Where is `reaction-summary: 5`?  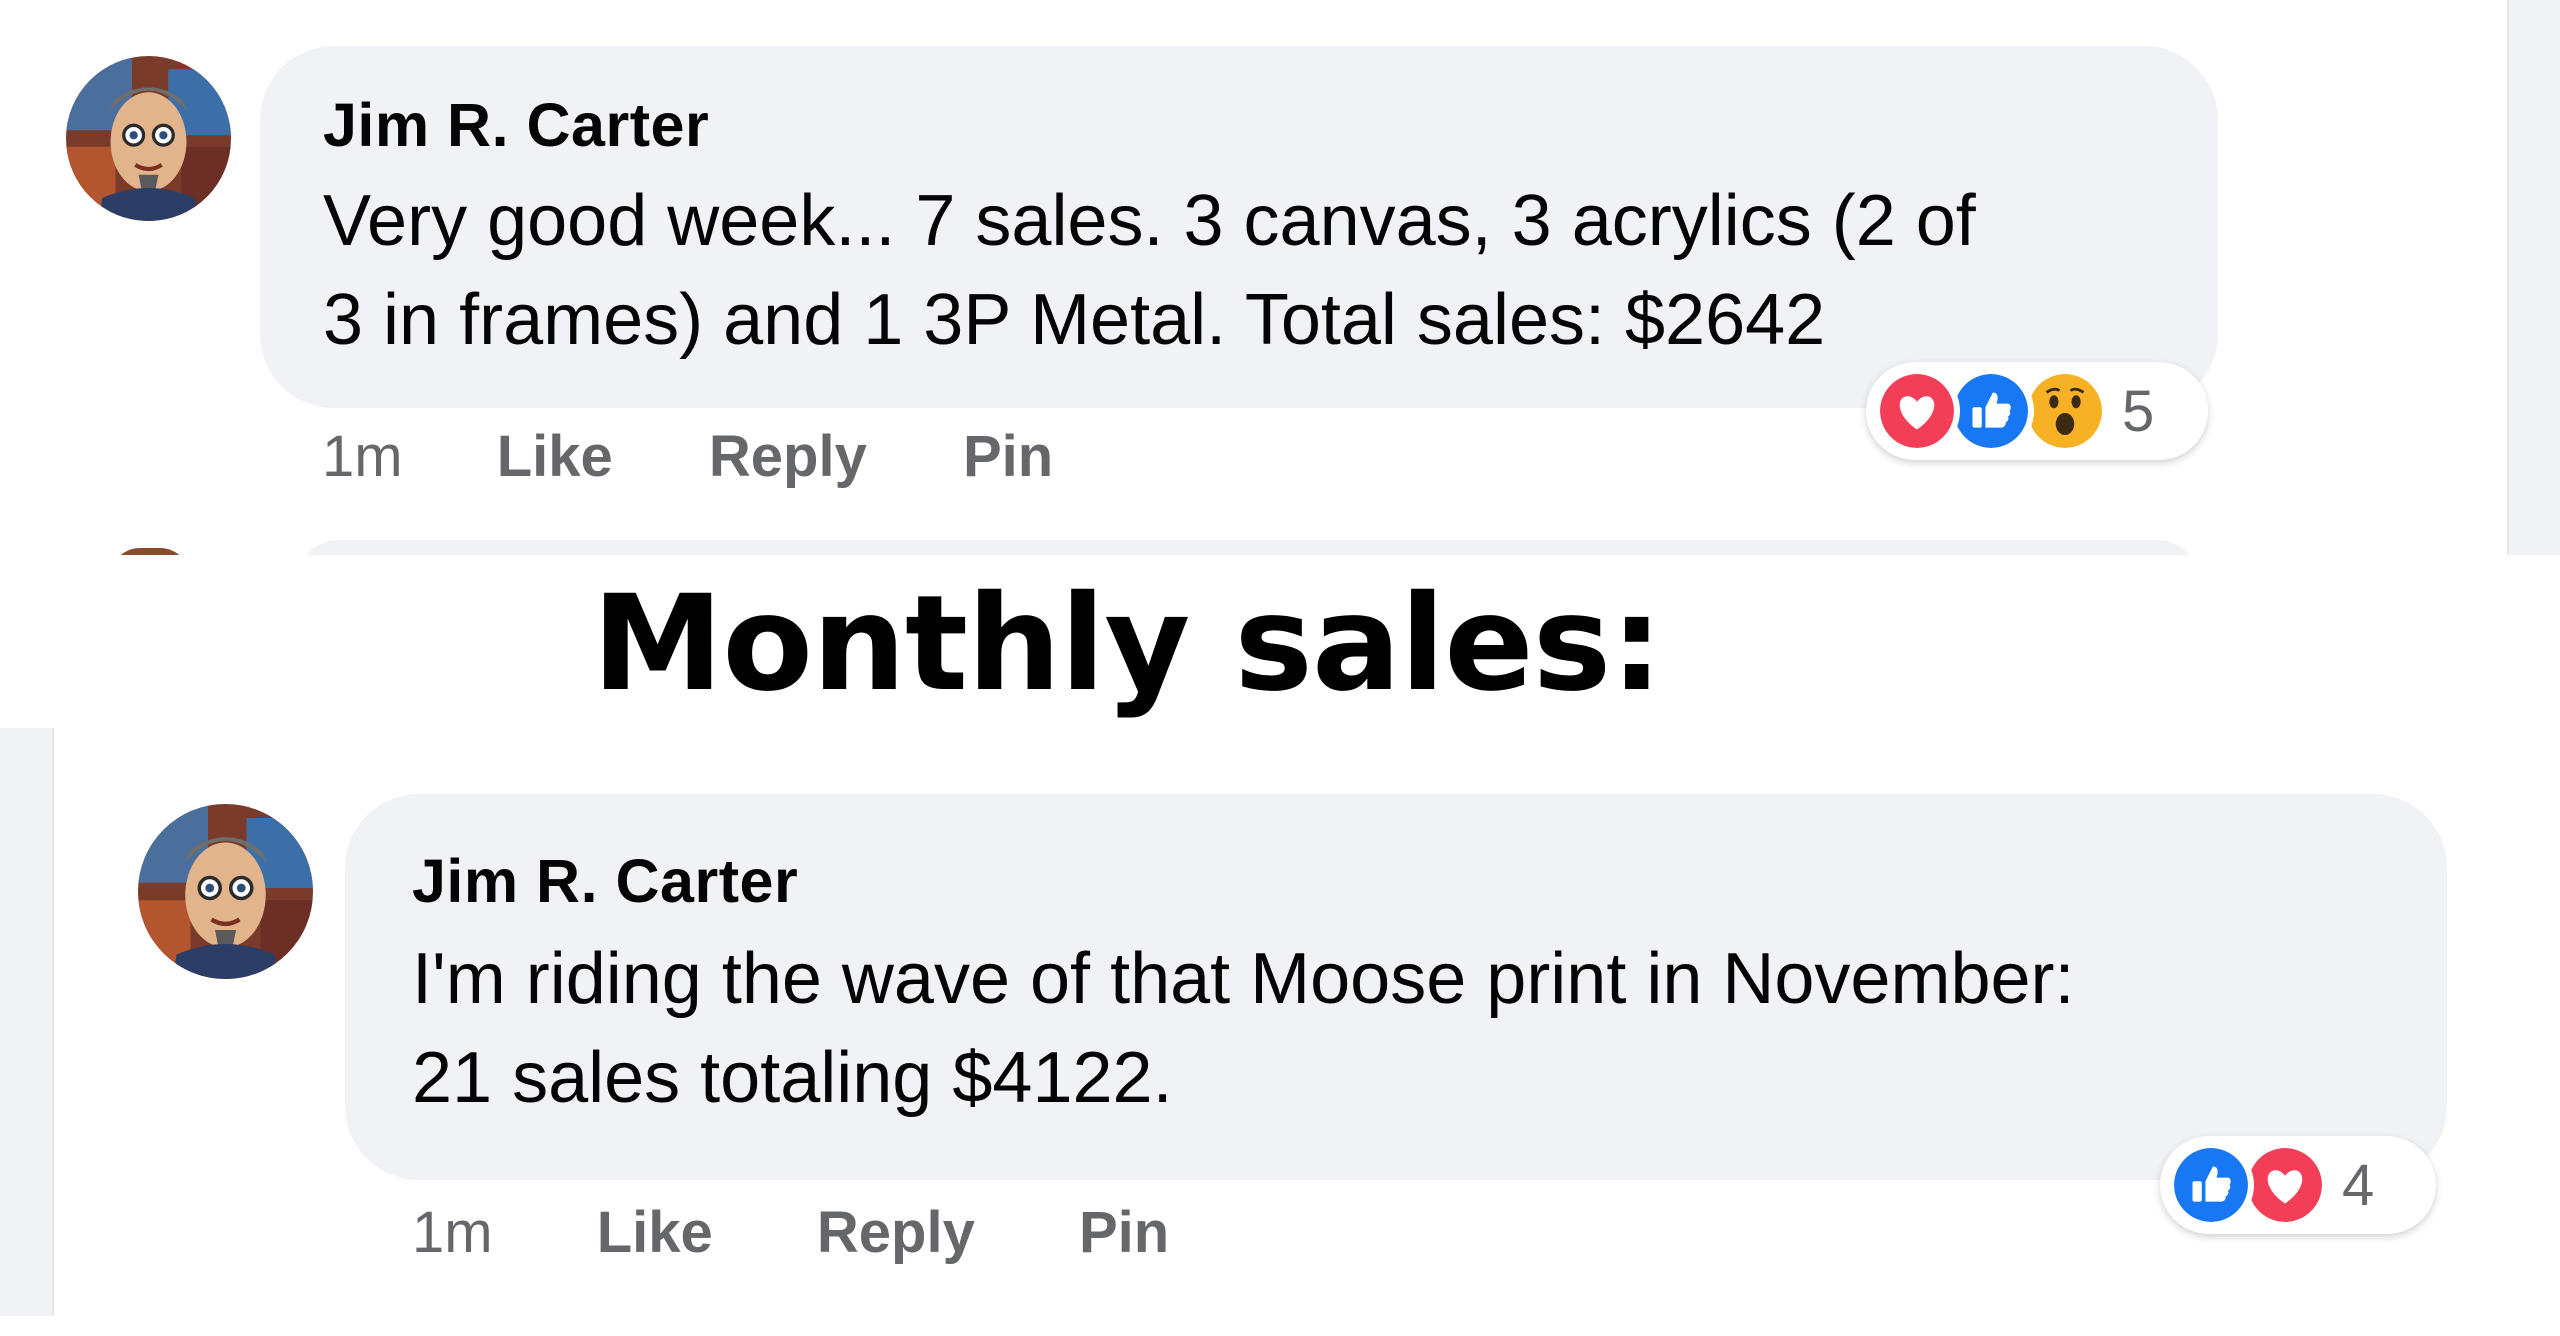
reaction-summary: 5 is located at coordinates (2037, 411).